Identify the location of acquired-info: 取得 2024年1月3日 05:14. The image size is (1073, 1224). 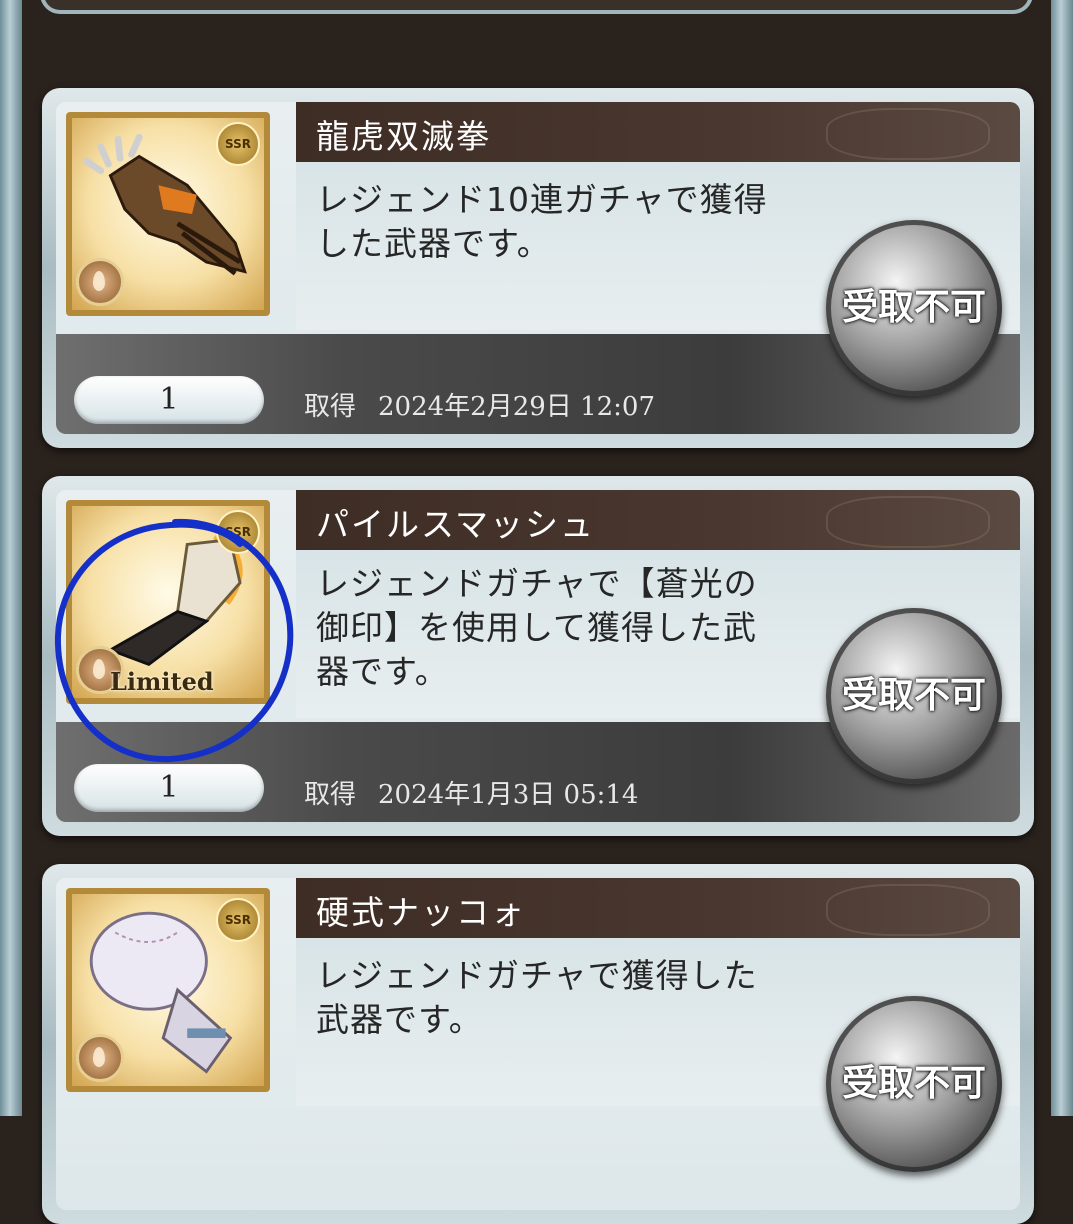
(471, 792).